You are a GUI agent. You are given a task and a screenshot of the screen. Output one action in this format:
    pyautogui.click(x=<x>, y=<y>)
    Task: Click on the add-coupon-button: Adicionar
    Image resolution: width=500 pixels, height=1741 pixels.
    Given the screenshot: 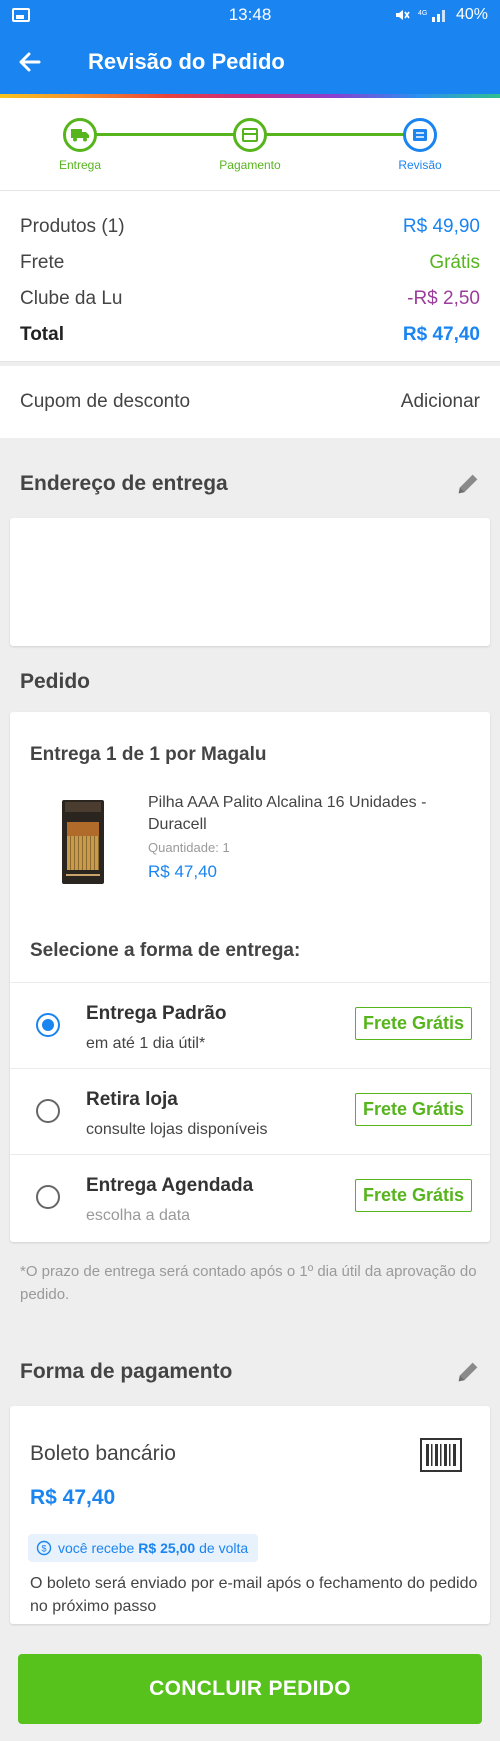 What is the action you would take?
    pyautogui.click(x=440, y=402)
    